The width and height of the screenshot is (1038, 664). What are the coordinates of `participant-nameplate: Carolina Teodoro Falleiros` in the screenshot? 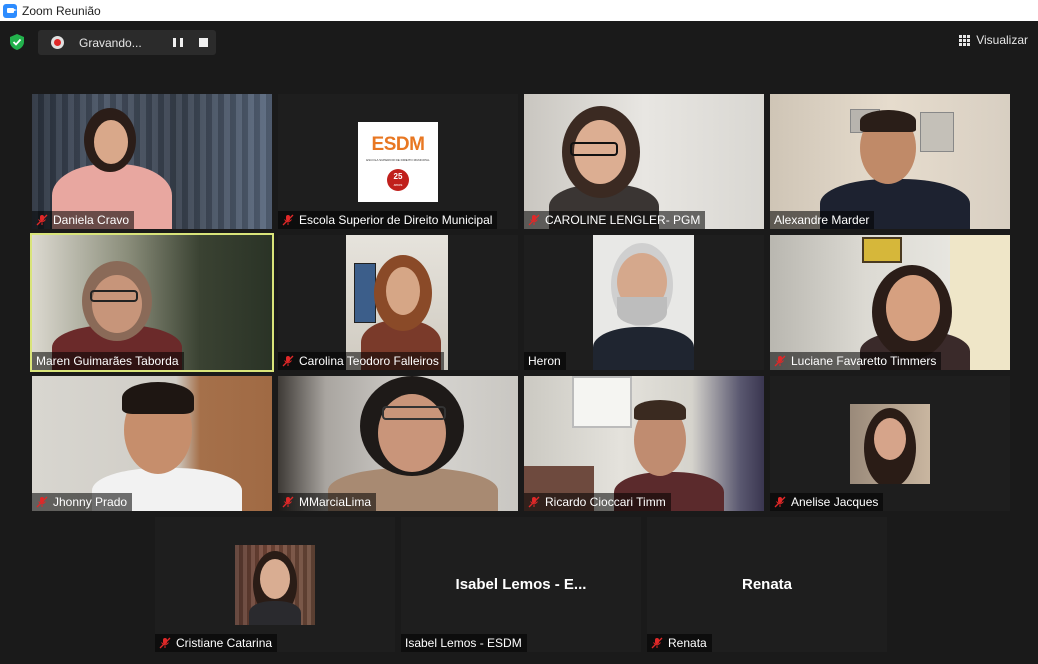 It's located at (361, 361).